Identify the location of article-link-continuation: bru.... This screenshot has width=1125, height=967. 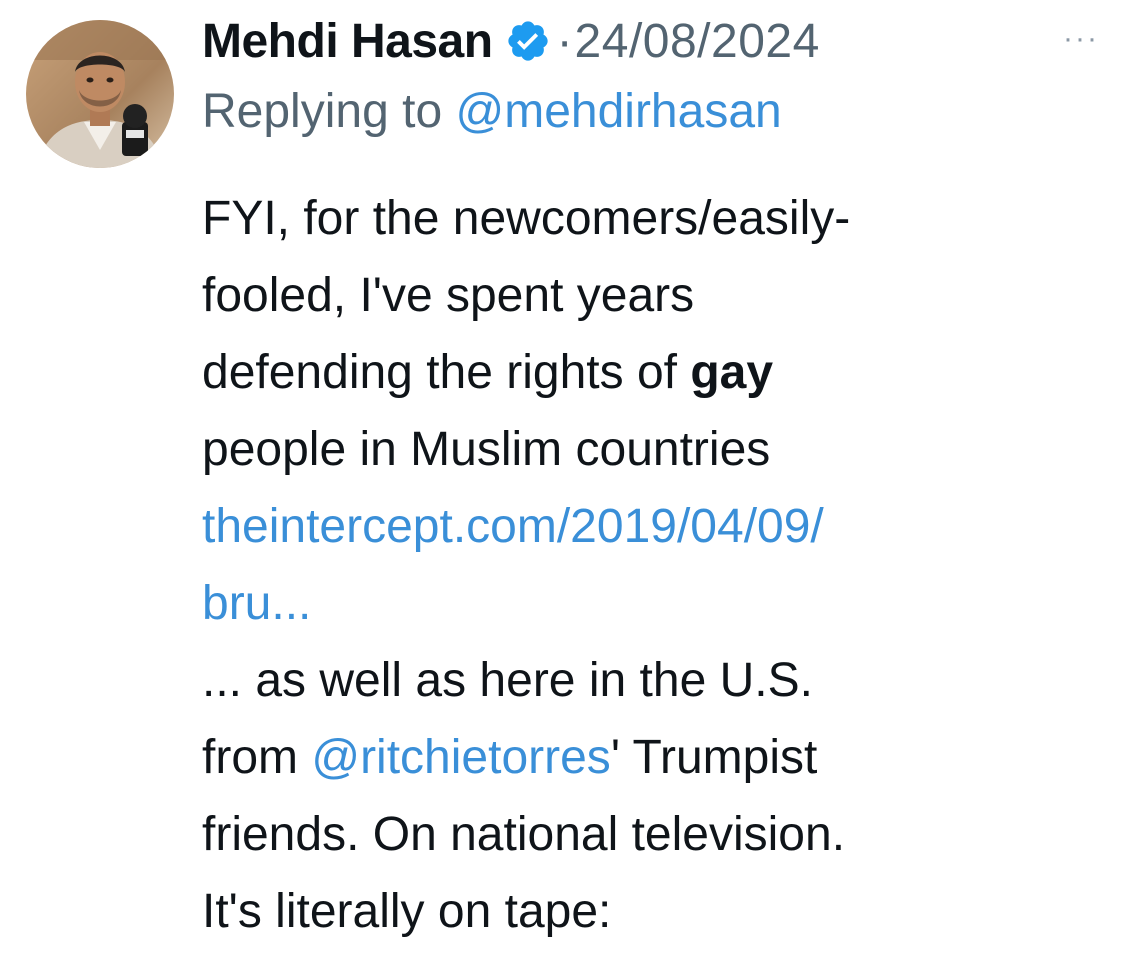
(652, 603).